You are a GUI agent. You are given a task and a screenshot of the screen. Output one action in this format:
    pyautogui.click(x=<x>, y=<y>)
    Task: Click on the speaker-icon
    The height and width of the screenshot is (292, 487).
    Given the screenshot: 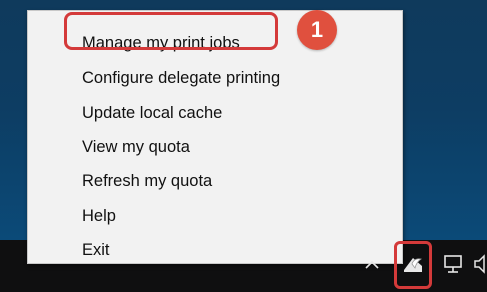 What is the action you would take?
    pyautogui.click(x=480, y=264)
    